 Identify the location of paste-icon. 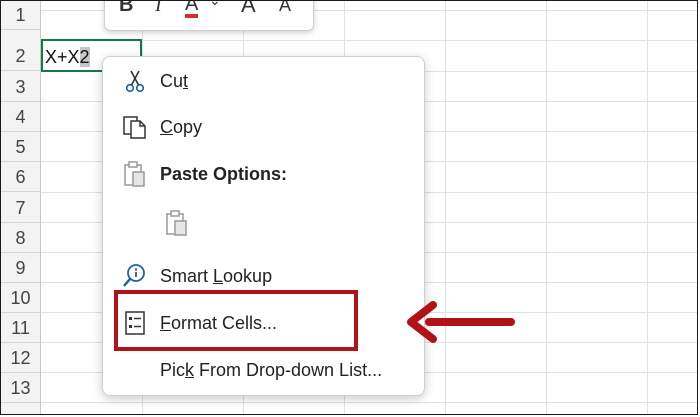
(177, 223).